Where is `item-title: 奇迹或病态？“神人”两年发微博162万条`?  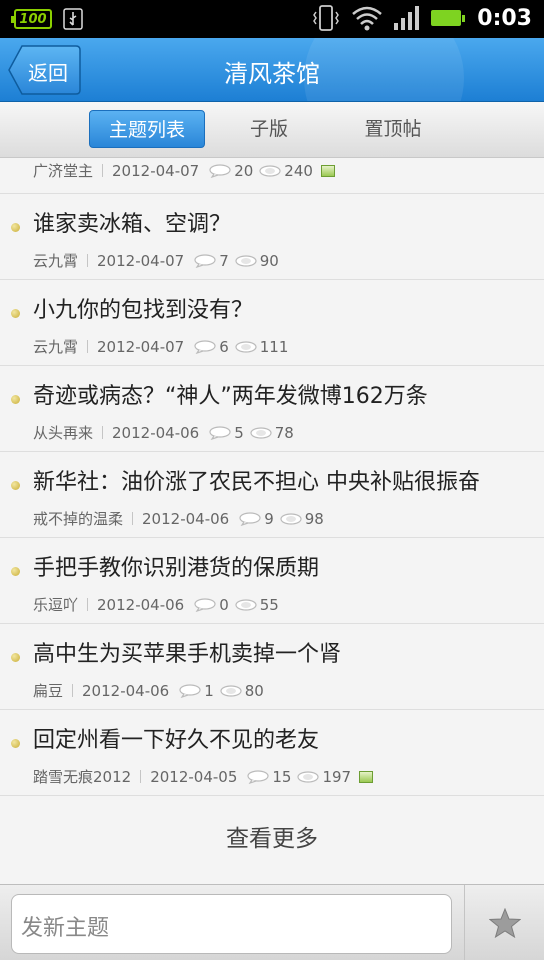
item-title: 奇迹或病态？“神人”两年发微博162万条 is located at coordinates (230, 396).